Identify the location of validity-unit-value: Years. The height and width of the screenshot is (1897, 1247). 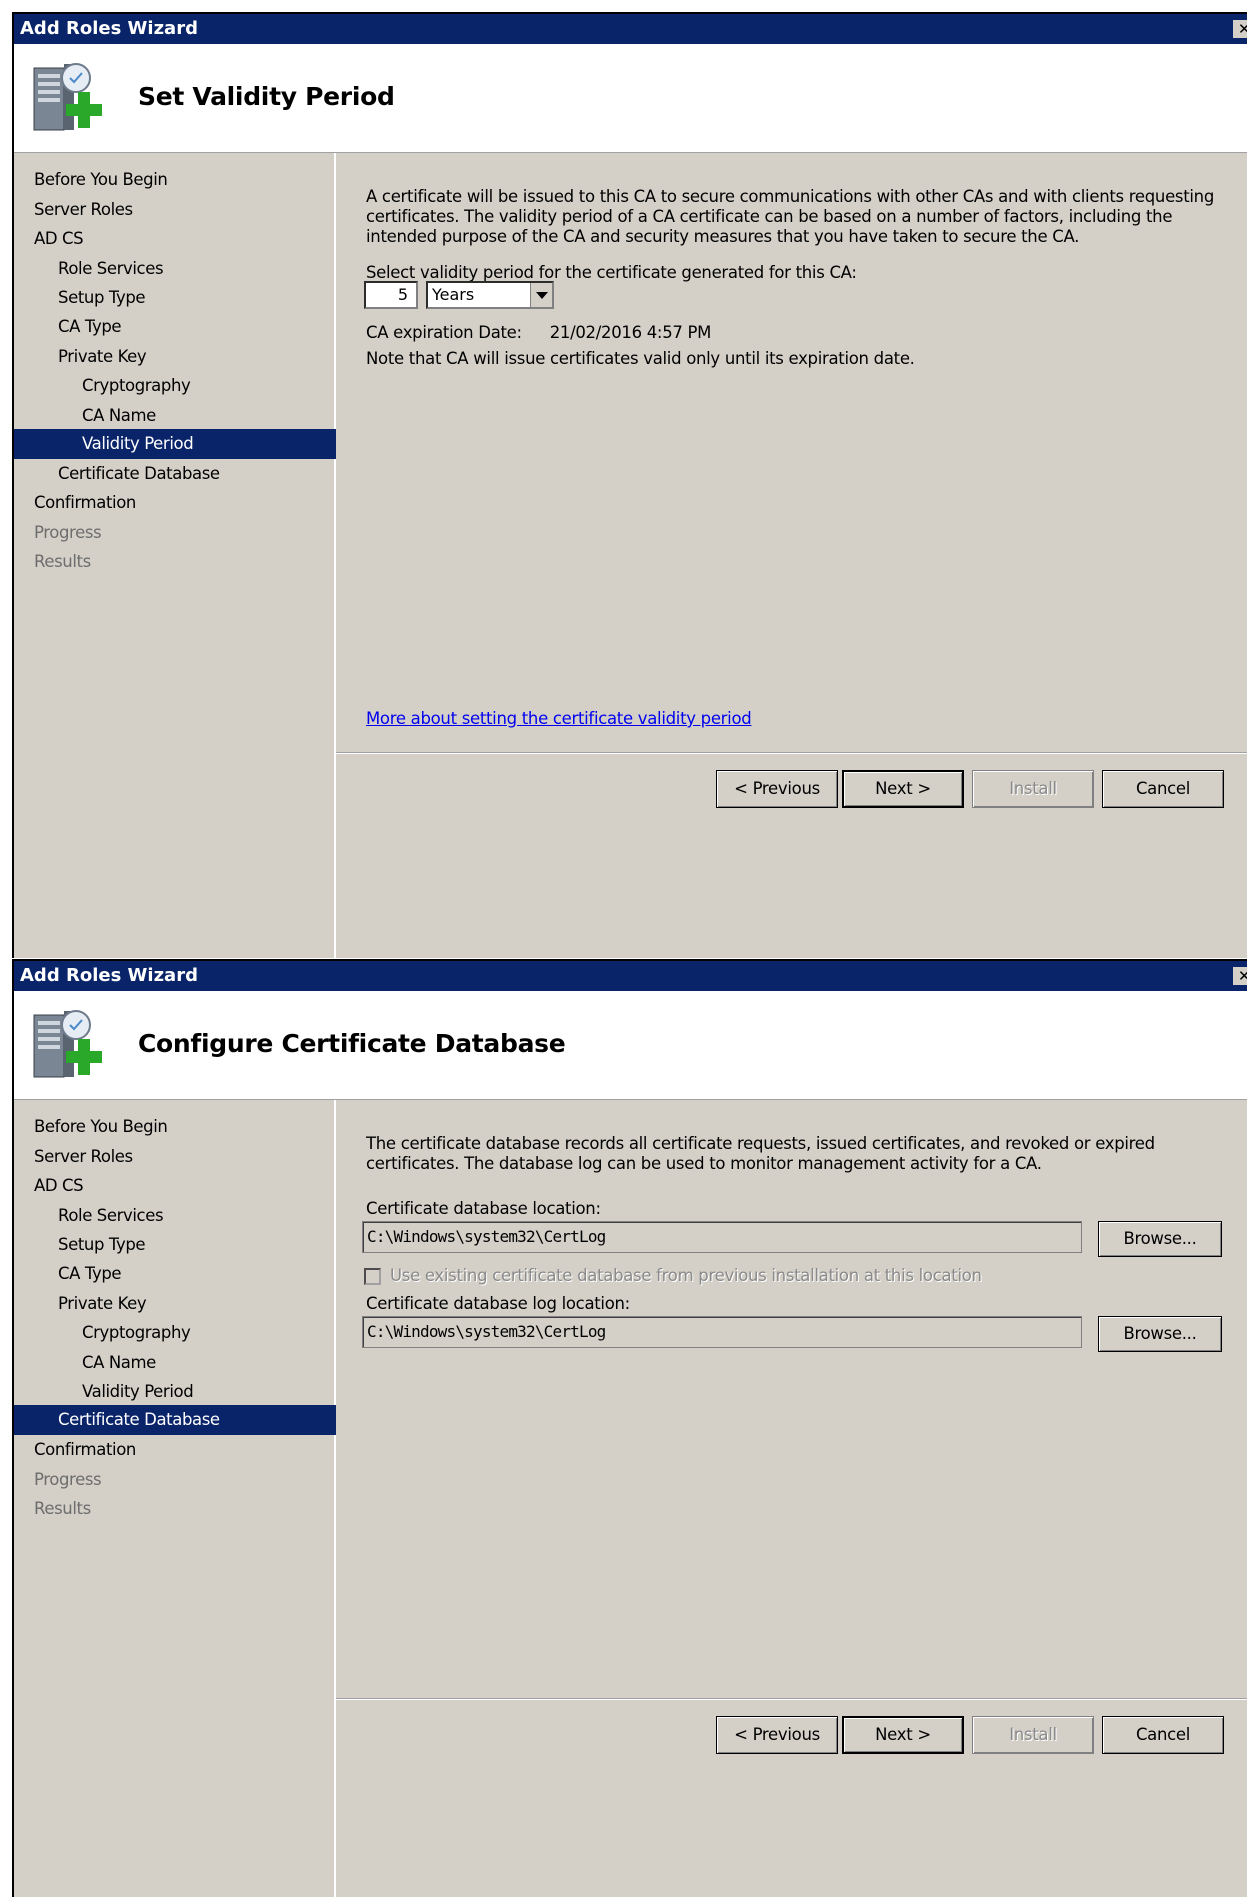
(453, 294).